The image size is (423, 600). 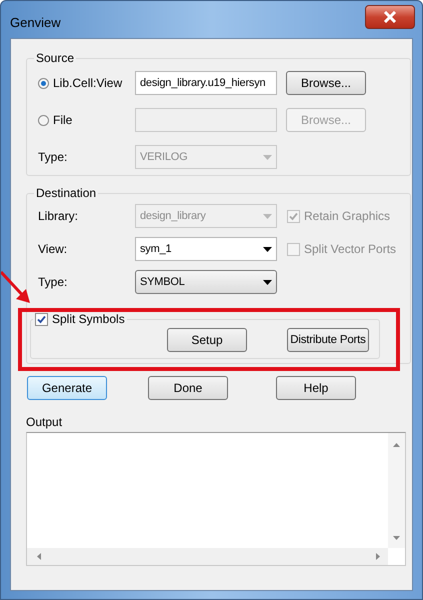 What do you see at coordinates (207, 340) in the screenshot?
I see `setup-button: Setup` at bounding box center [207, 340].